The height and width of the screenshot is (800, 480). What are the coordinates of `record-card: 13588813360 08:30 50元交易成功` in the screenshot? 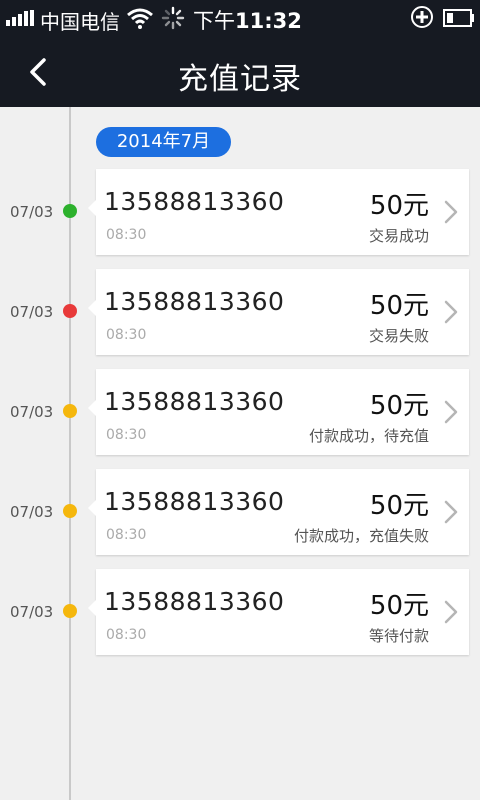 It's located at (278, 212).